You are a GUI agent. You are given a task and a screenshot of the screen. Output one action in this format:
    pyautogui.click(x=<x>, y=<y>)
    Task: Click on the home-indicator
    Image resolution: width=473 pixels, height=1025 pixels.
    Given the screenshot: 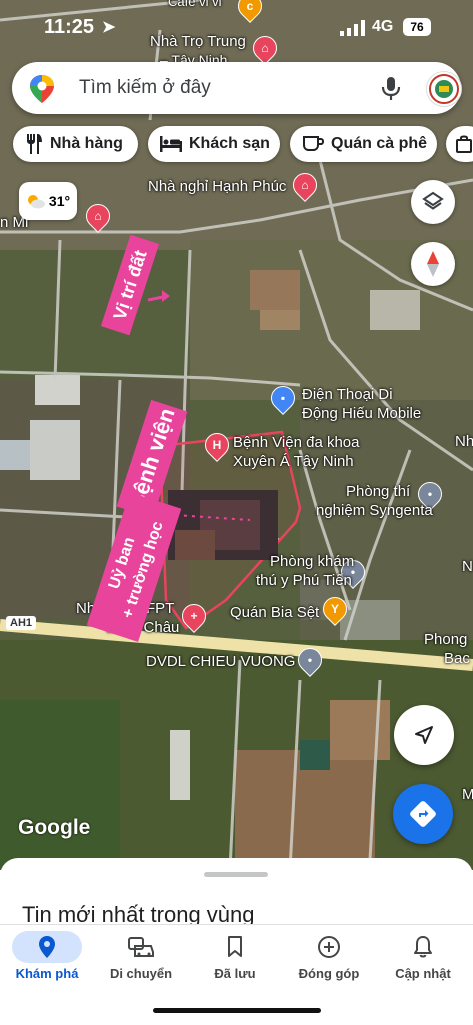 What is the action you would take?
    pyautogui.click(x=237, y=1010)
    